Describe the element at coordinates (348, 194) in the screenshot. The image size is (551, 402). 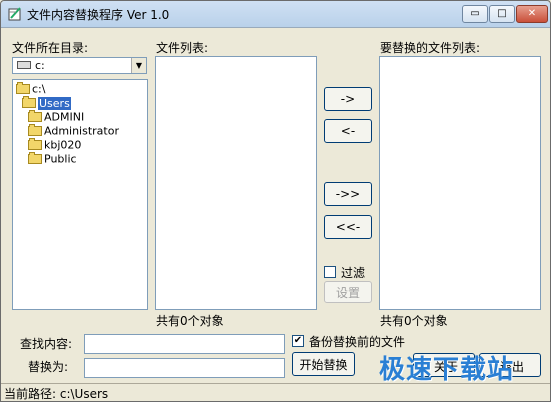
I see `add-all-button: ->>` at that location.